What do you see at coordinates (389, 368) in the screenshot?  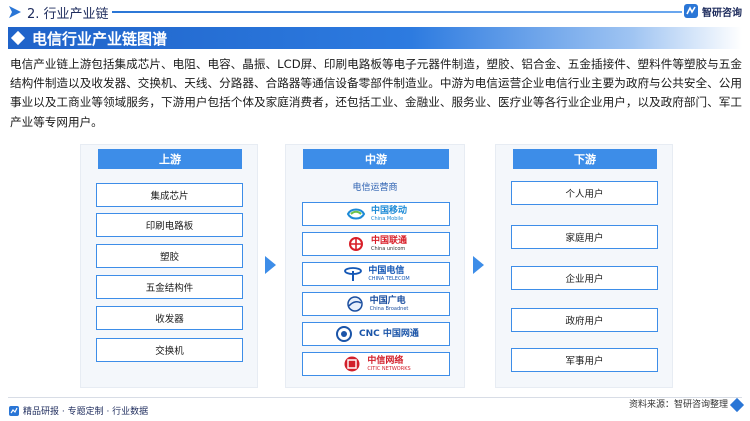 I see `operator-name-en: CITIC NETWORKS` at bounding box center [389, 368].